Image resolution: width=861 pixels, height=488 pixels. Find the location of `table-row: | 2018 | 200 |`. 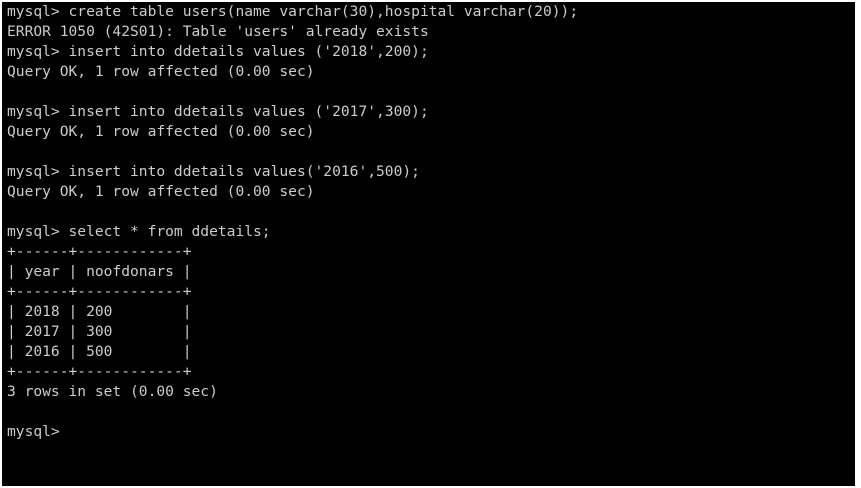

table-row: | 2018 | 200 | is located at coordinates (99, 311).